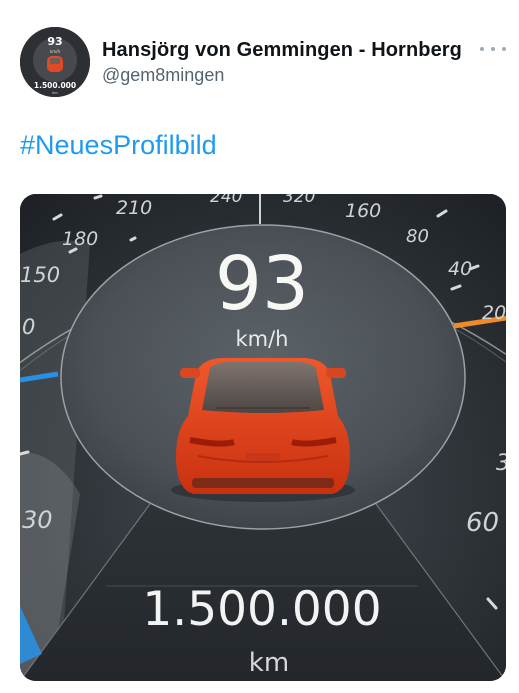 This screenshot has height=693, width=519. Describe the element at coordinates (261, 339) in the screenshot. I see `speed-unit: km/h` at that location.